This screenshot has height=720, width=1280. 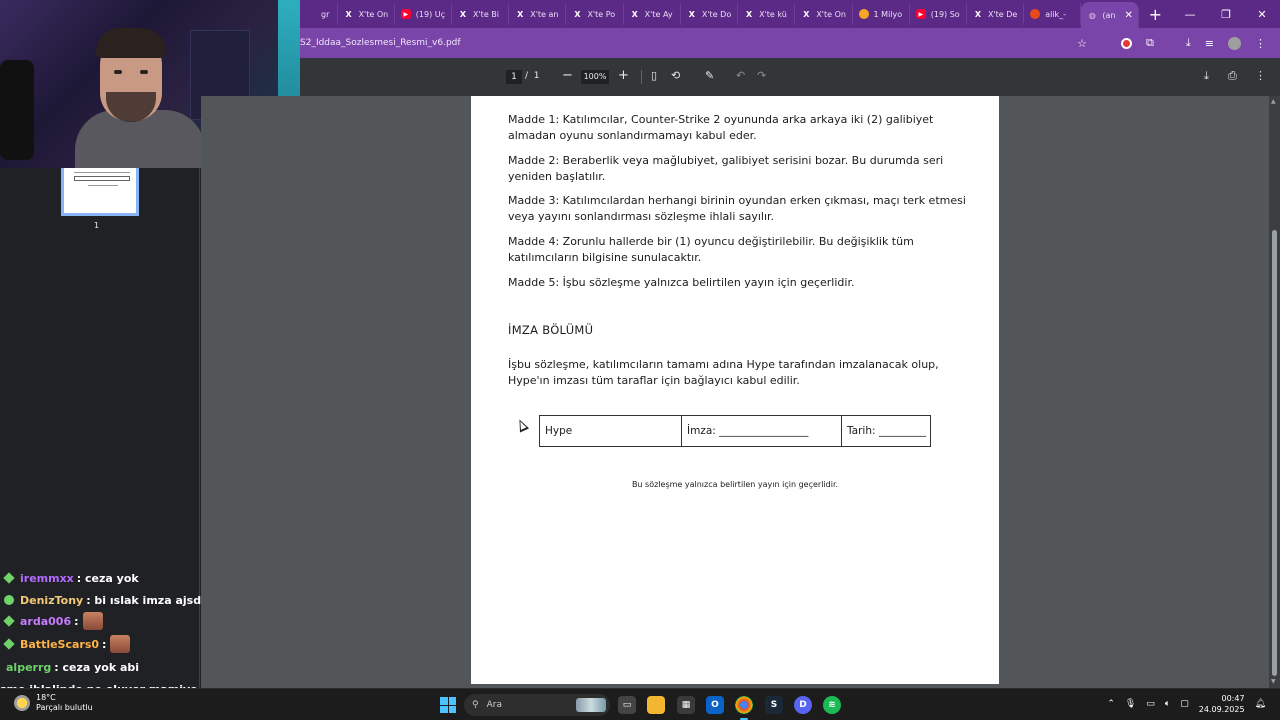 I want to click on extensions-icon: ⧉, so click(x=1150, y=43).